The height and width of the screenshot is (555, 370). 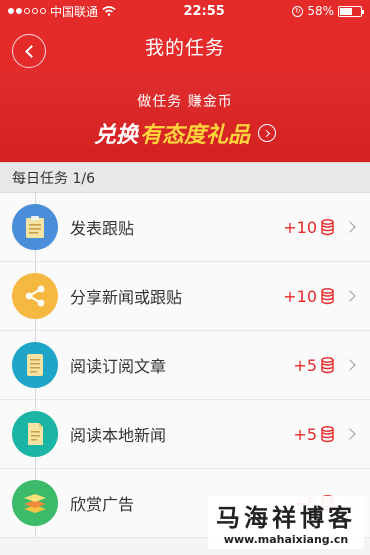 What do you see at coordinates (286, 539) in the screenshot?
I see `watermark-url: www.mahaixiang.cn` at bounding box center [286, 539].